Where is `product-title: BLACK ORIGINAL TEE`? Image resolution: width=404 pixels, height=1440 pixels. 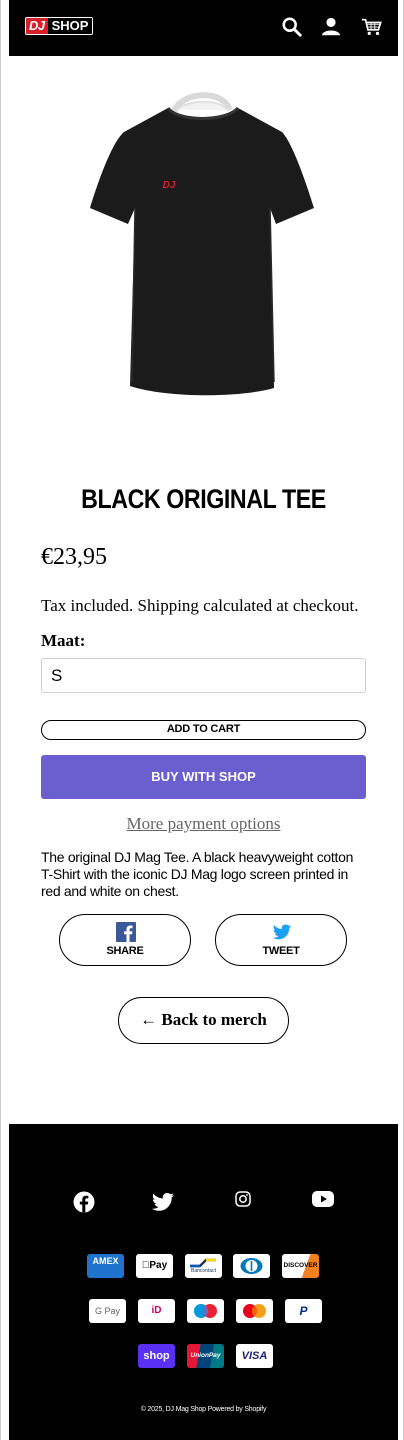
product-title: BLACK ORIGINAL TEE is located at coordinates (203, 499).